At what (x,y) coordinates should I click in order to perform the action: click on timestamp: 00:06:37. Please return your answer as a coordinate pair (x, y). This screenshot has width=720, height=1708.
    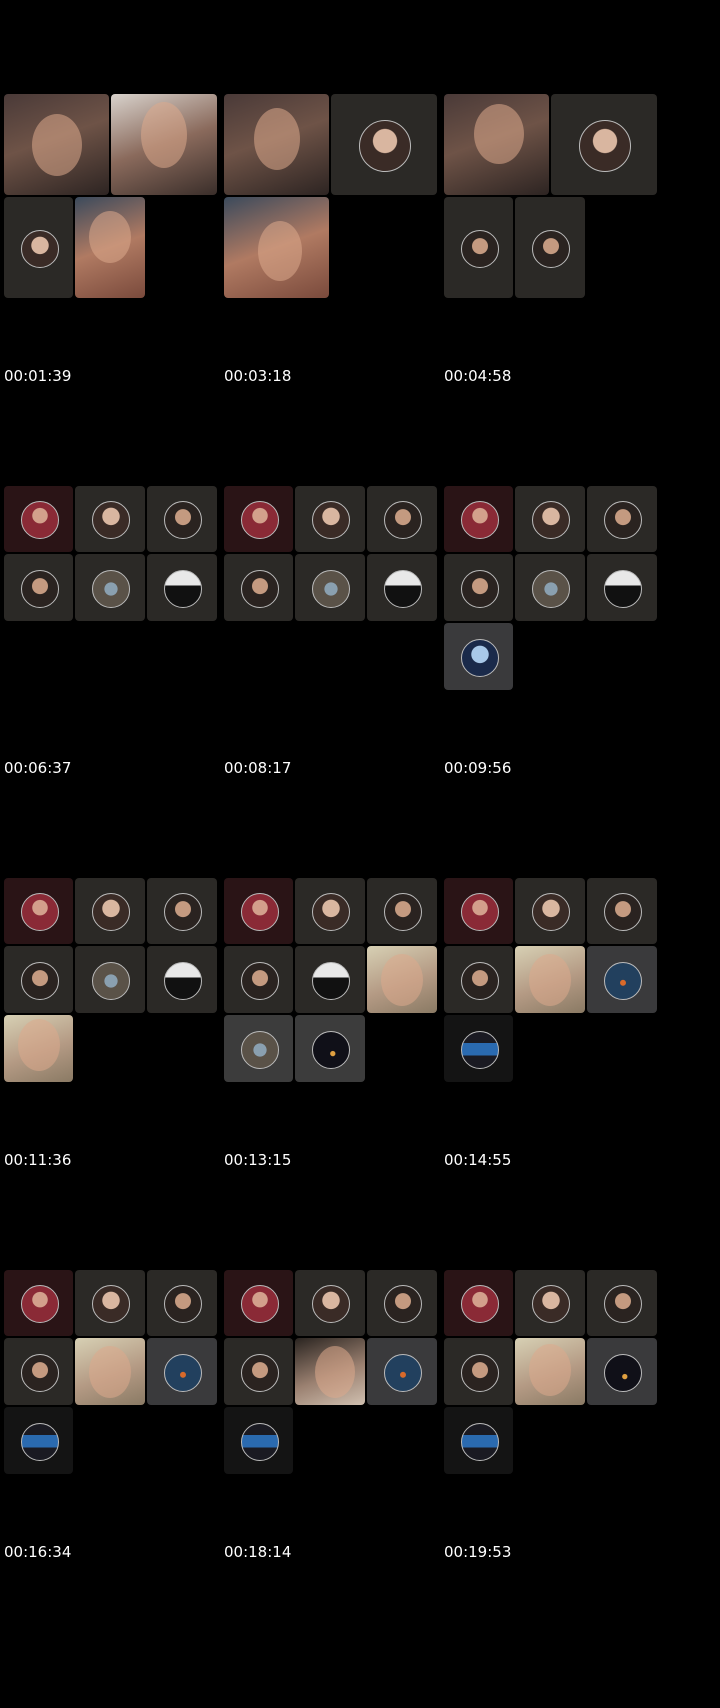
    Looking at the image, I should click on (38, 768).